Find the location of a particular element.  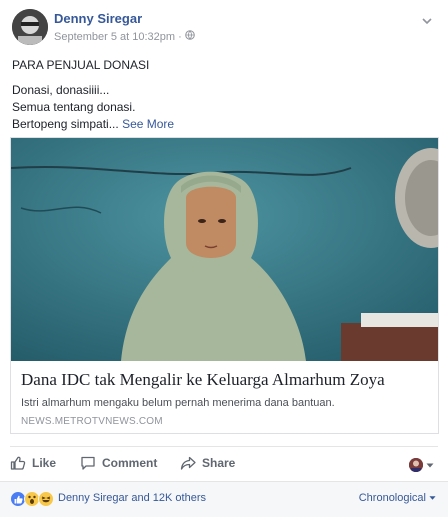

comment-bubble-icon is located at coordinates (88, 463).